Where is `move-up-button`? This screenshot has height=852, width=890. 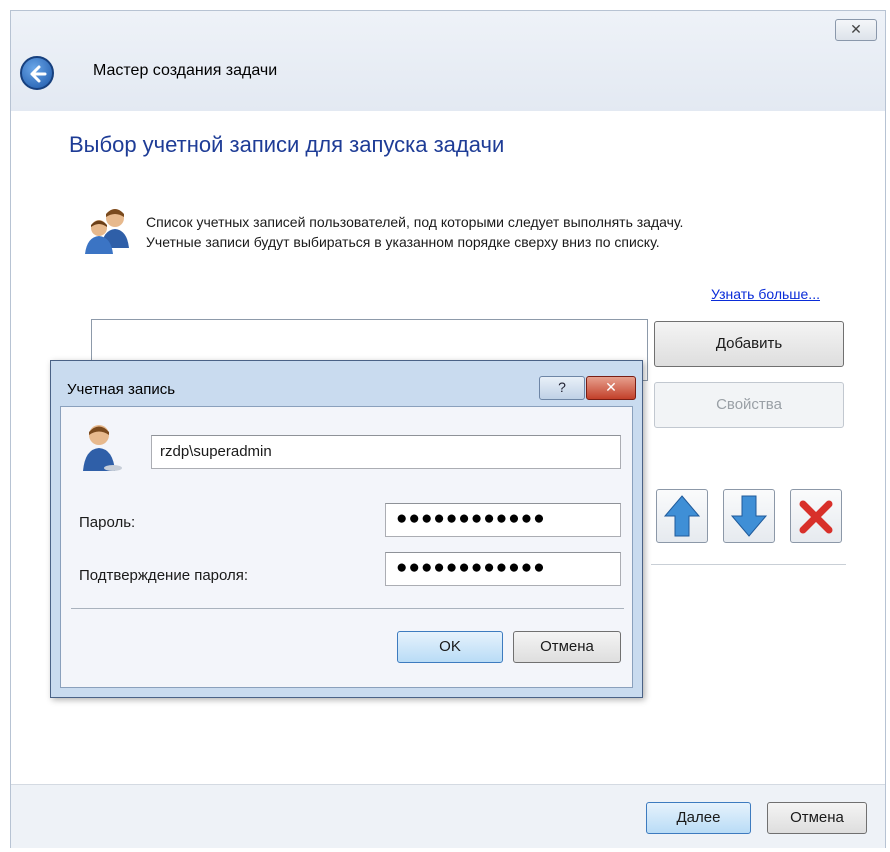
move-up-button is located at coordinates (682, 516).